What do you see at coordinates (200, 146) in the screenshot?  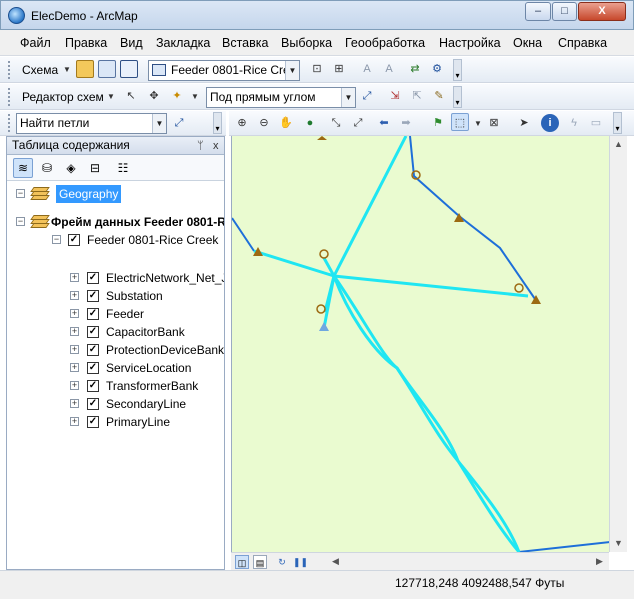 I see `pin-icon: ᛘ` at bounding box center [200, 146].